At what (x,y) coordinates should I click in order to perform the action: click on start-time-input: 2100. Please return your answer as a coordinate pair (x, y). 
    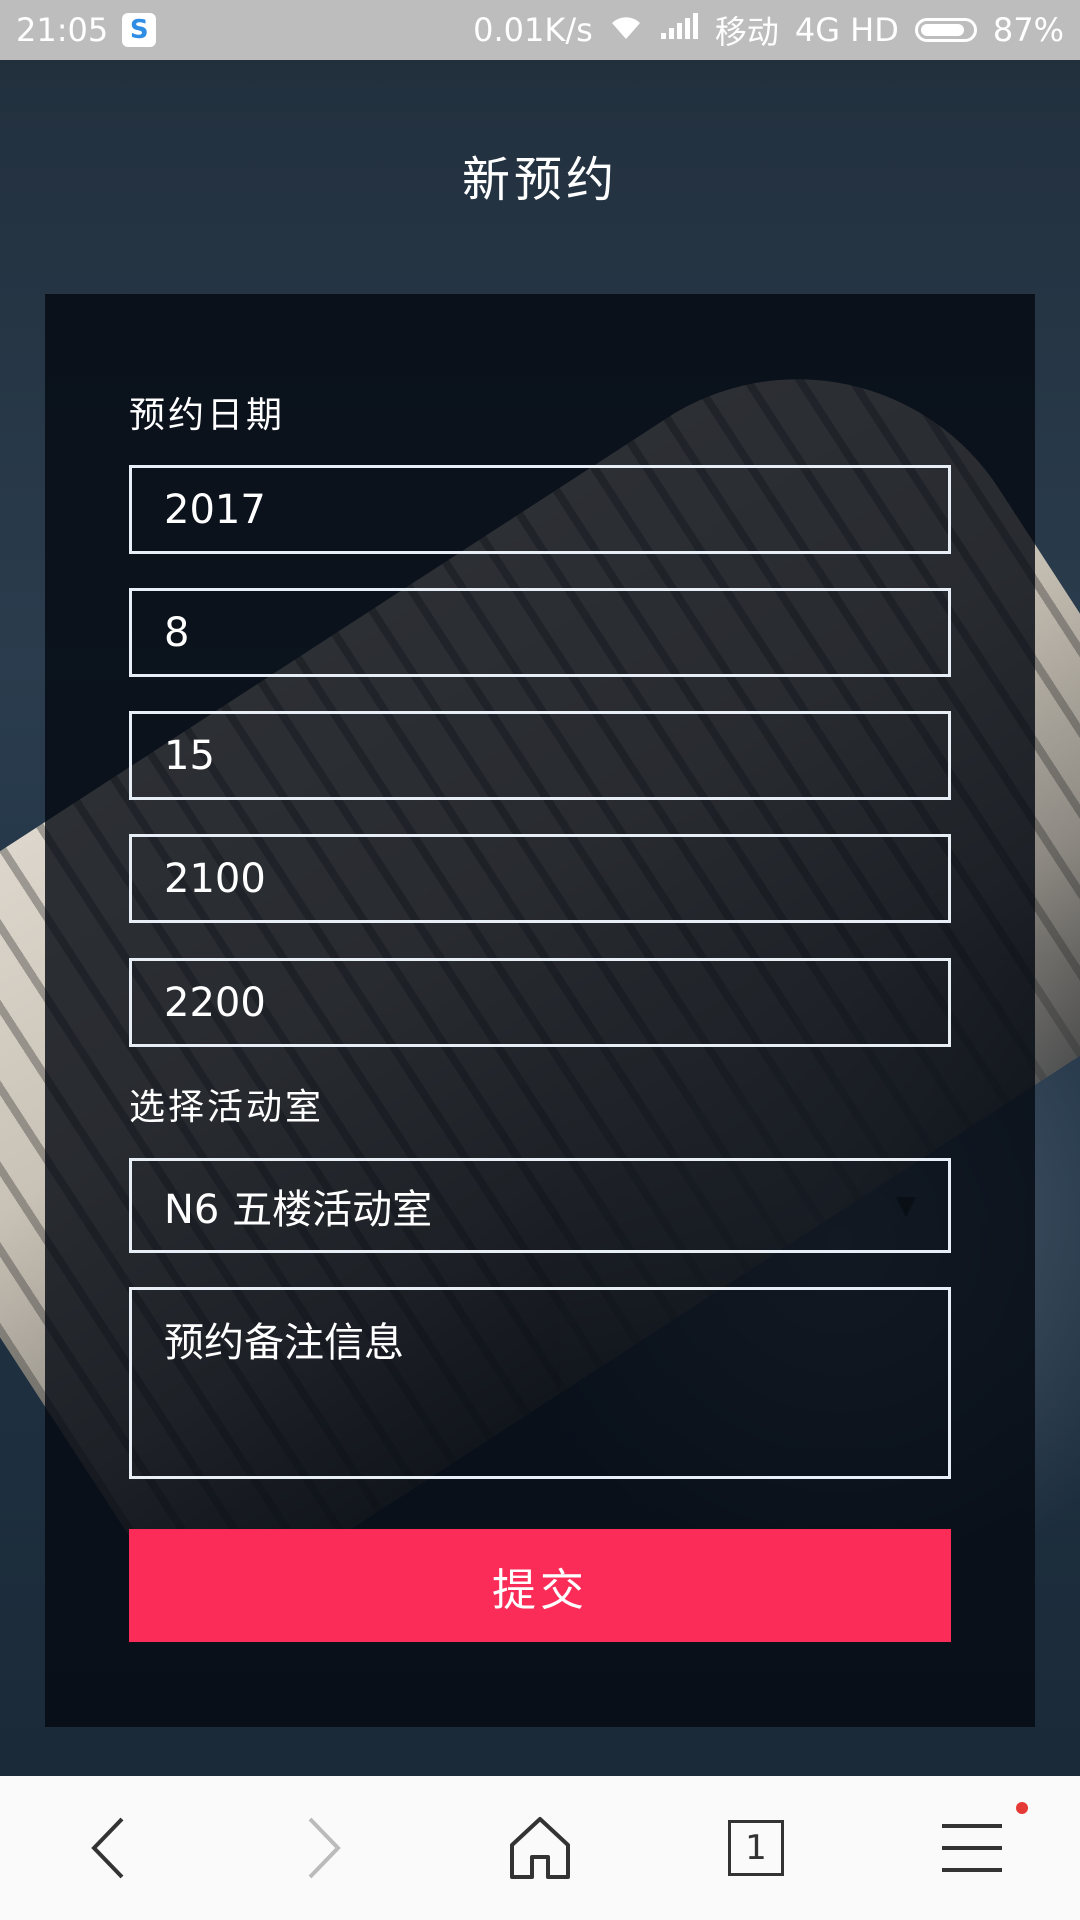
    Looking at the image, I should click on (540, 878).